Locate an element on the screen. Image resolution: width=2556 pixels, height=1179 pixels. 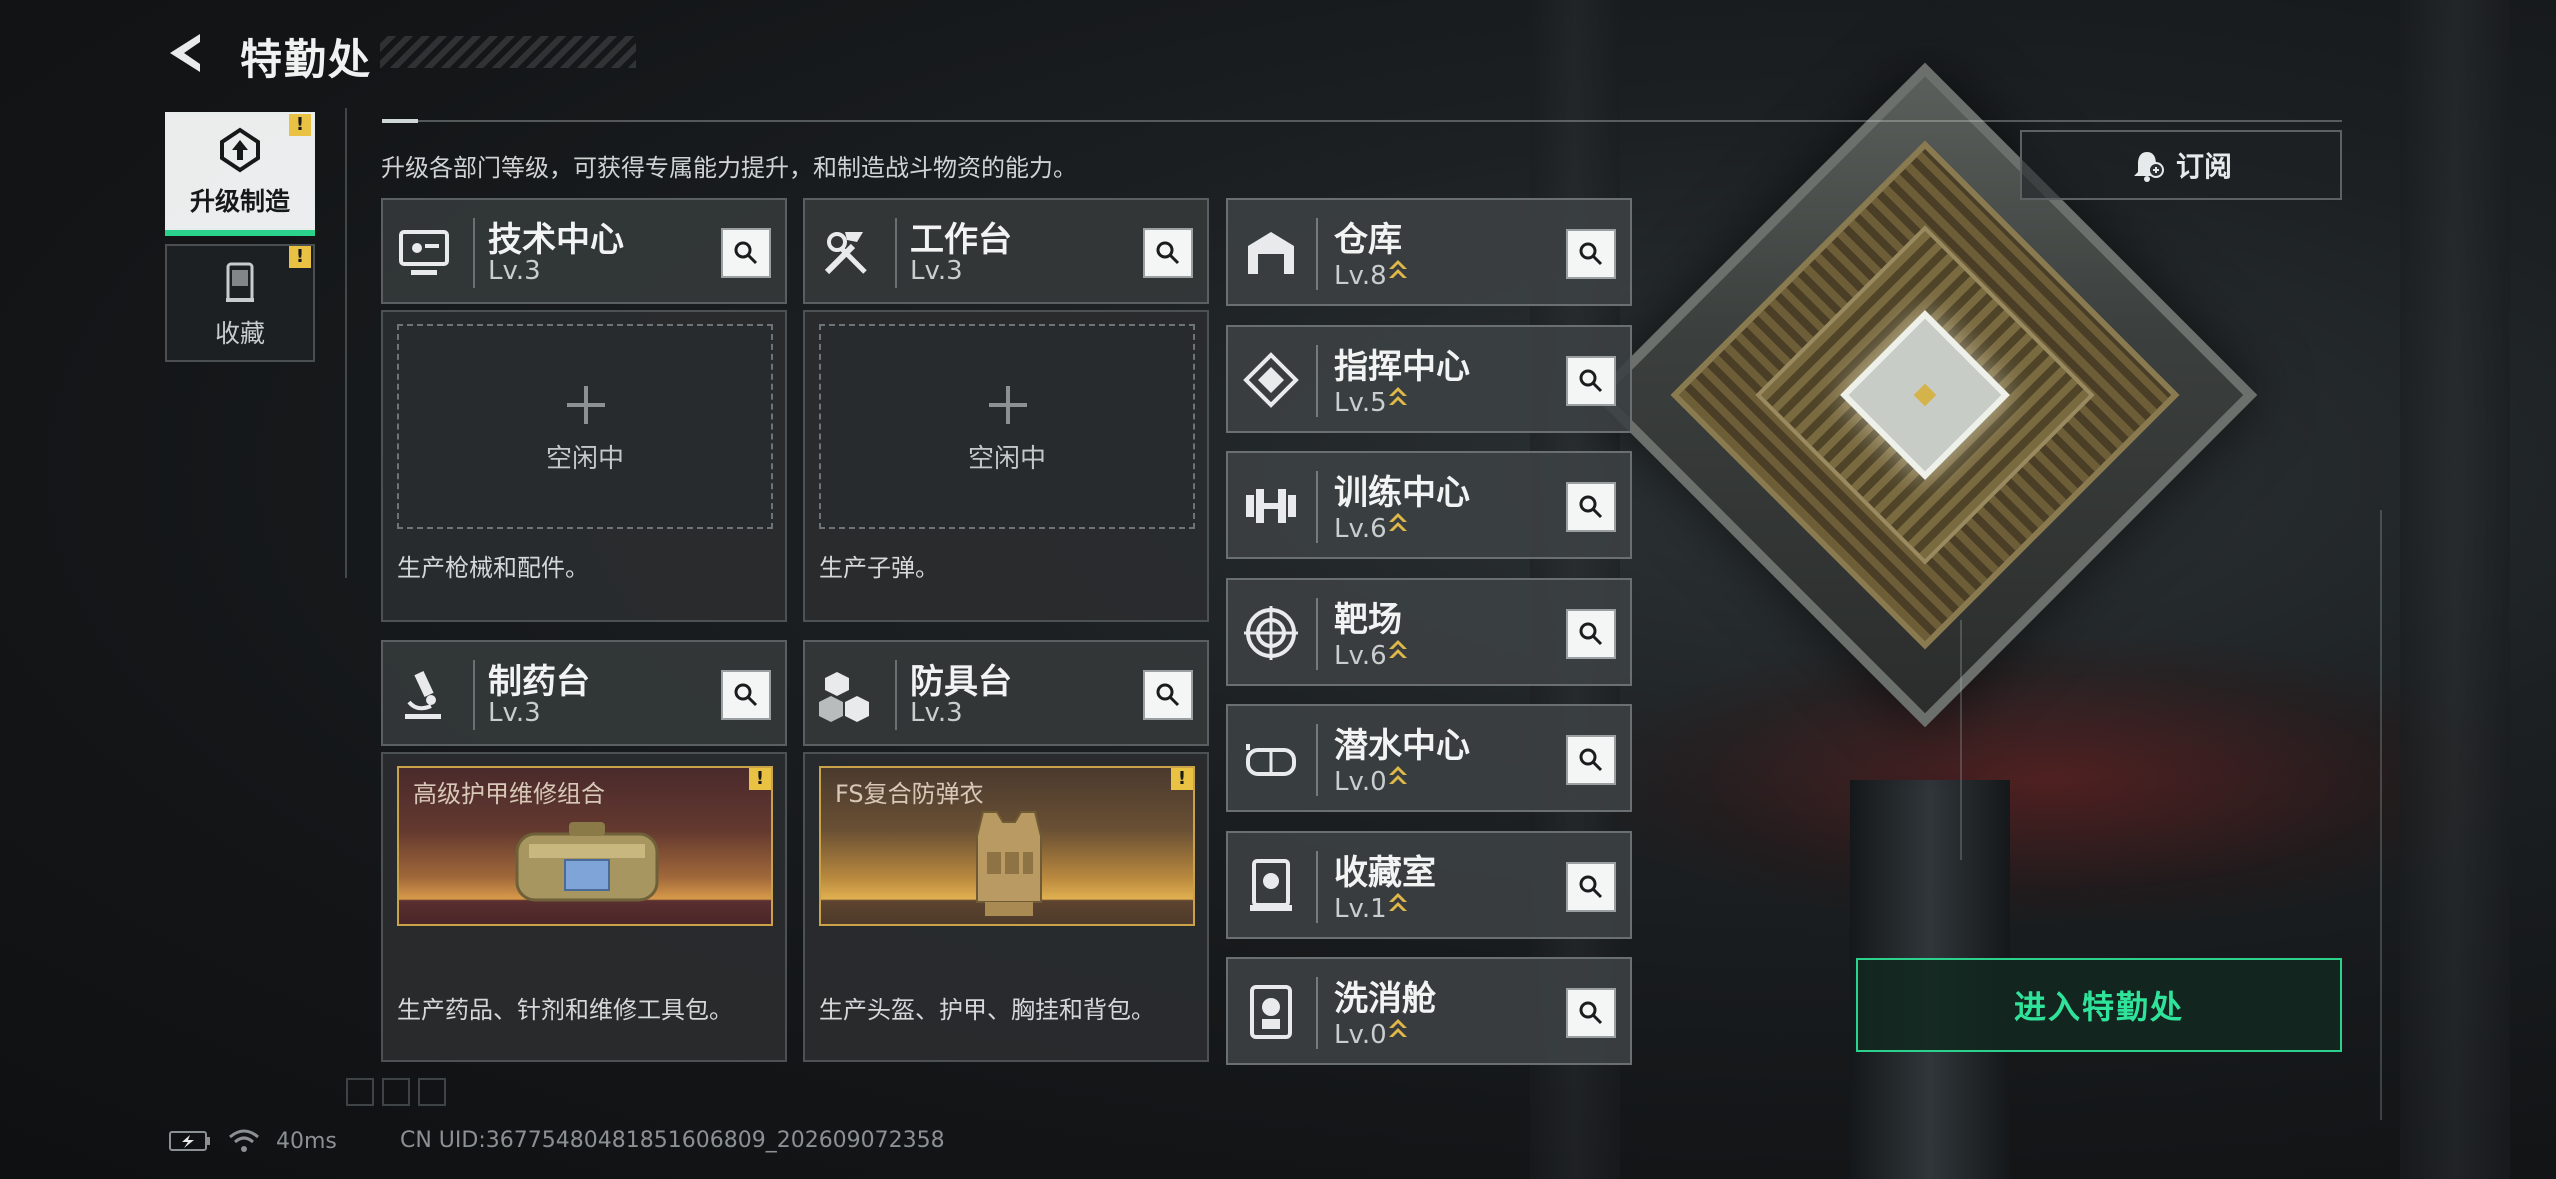
enter-secret-service-button: 进入特勤处 is located at coordinates (2099, 1005).